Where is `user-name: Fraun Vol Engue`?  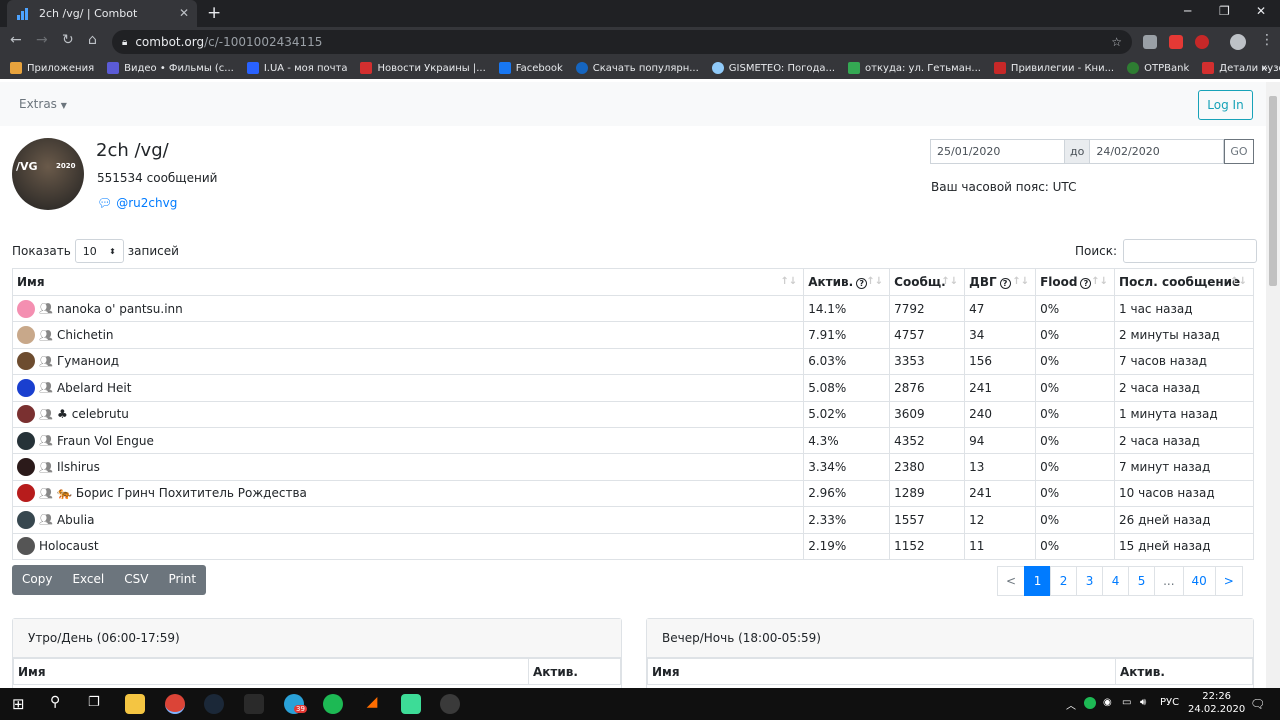 user-name: Fraun Vol Engue is located at coordinates (105, 441).